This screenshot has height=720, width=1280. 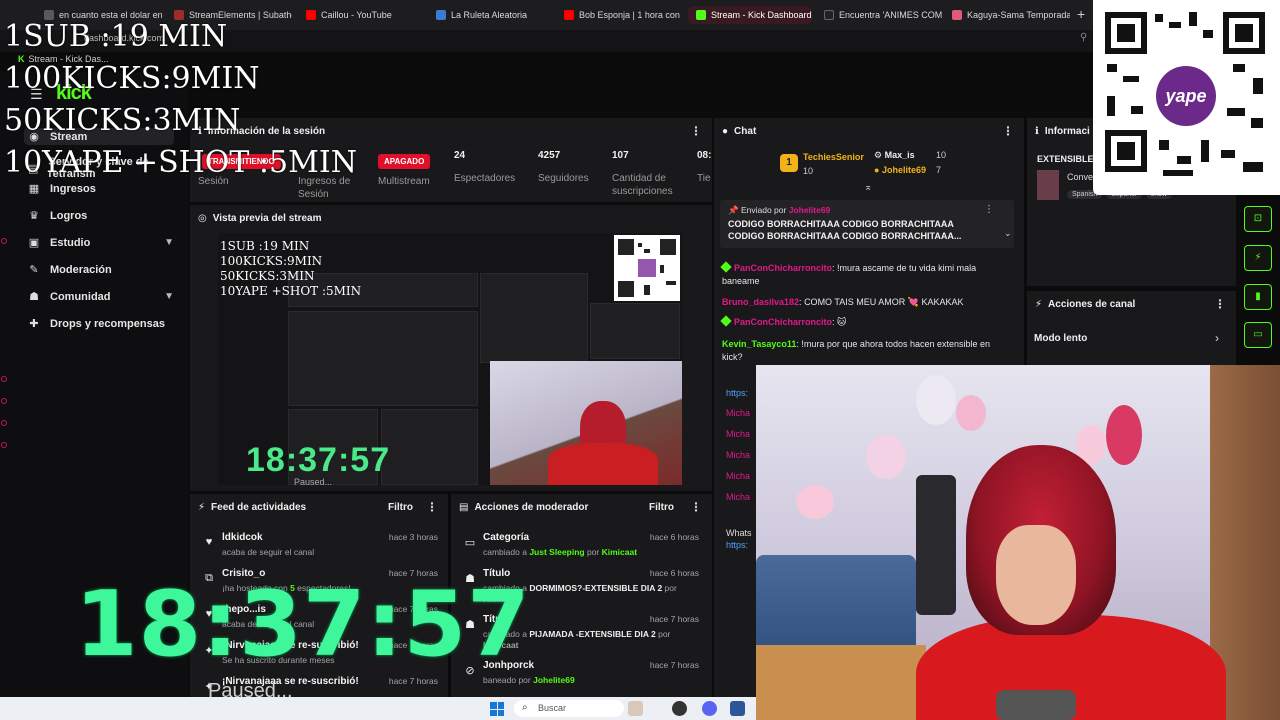 I want to click on kick-favicon-icon, so click(x=701, y=15).